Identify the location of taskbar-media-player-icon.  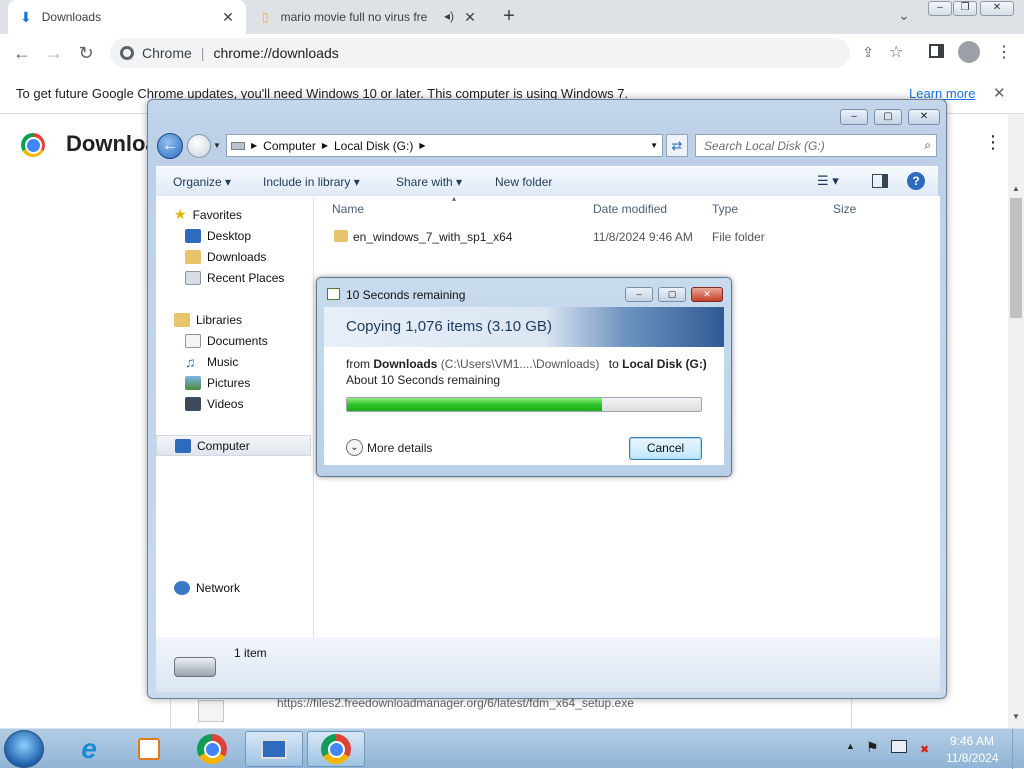
(149, 749).